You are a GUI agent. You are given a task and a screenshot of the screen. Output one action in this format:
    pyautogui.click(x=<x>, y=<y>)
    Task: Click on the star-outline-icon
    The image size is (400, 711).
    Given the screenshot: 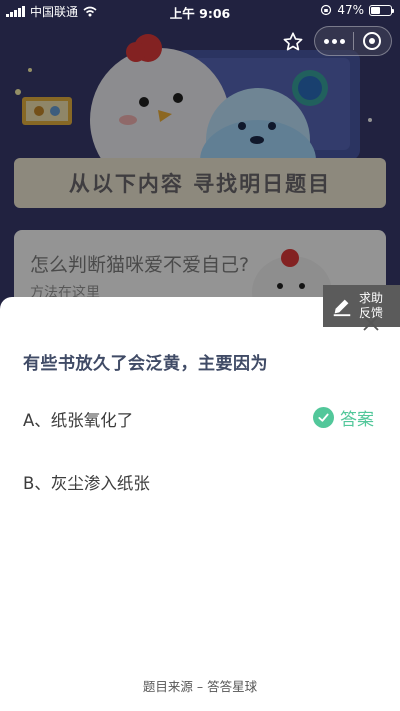 What is the action you would take?
    pyautogui.click(x=293, y=41)
    